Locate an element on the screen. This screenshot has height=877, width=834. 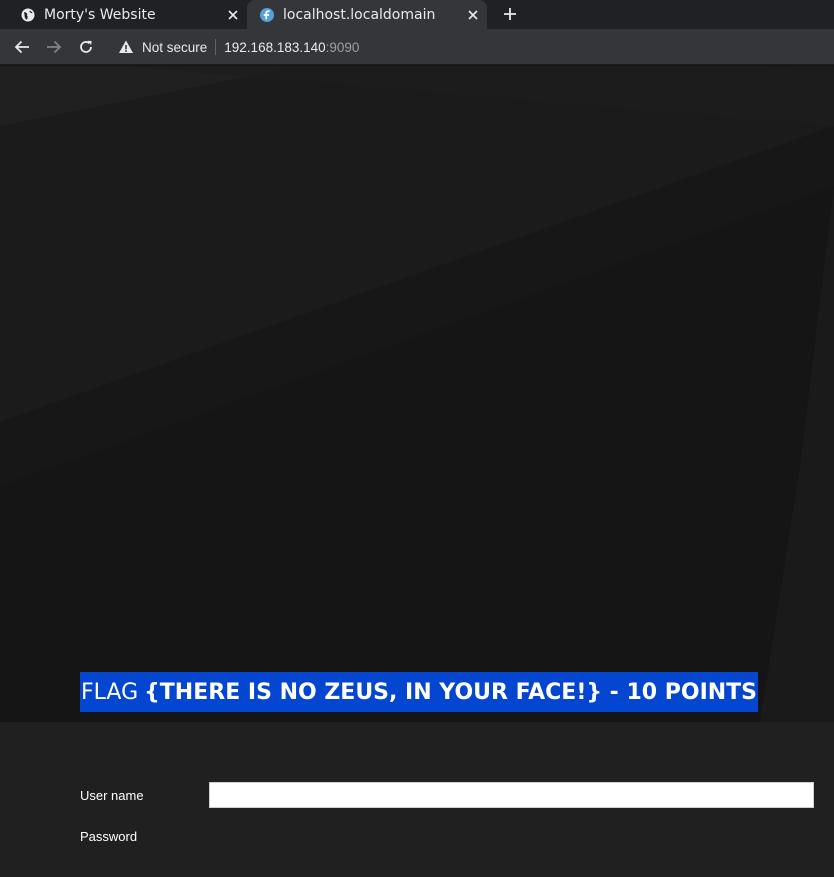
back-button is located at coordinates (22, 47).